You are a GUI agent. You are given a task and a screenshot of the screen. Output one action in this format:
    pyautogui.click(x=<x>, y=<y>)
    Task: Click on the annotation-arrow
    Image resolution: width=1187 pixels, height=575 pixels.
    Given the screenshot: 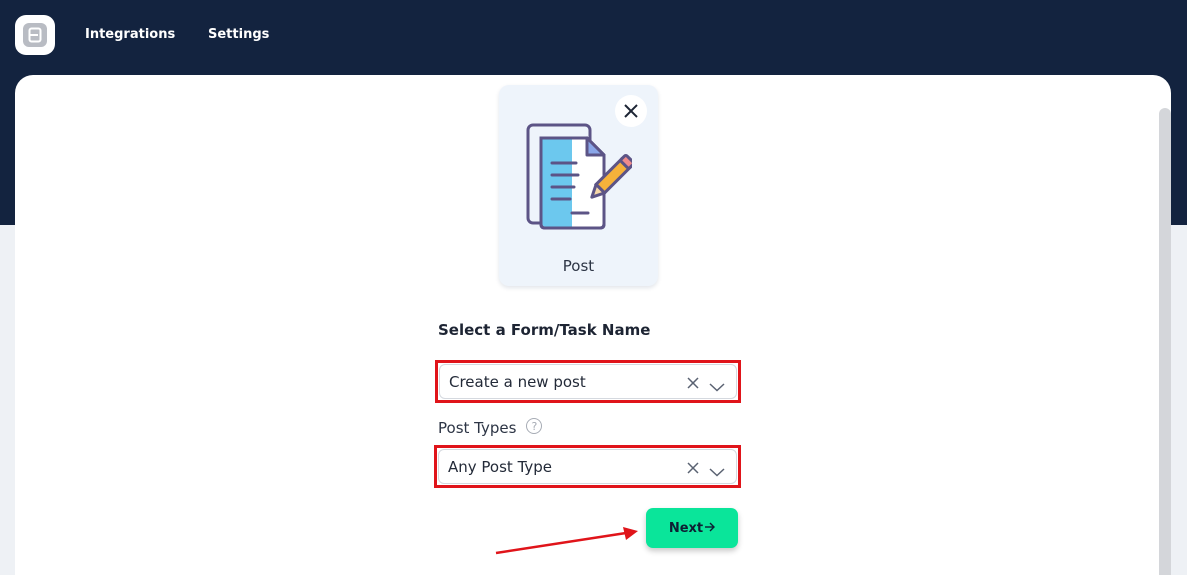 What is the action you would take?
    pyautogui.click(x=567, y=544)
    